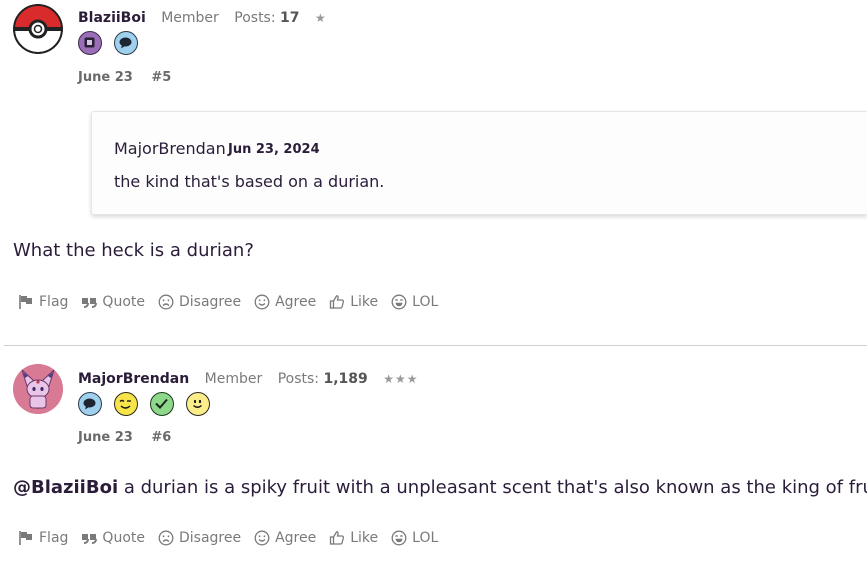 This screenshot has width=867, height=565. What do you see at coordinates (38, 29) in the screenshot?
I see `avatar-pokeball-icon` at bounding box center [38, 29].